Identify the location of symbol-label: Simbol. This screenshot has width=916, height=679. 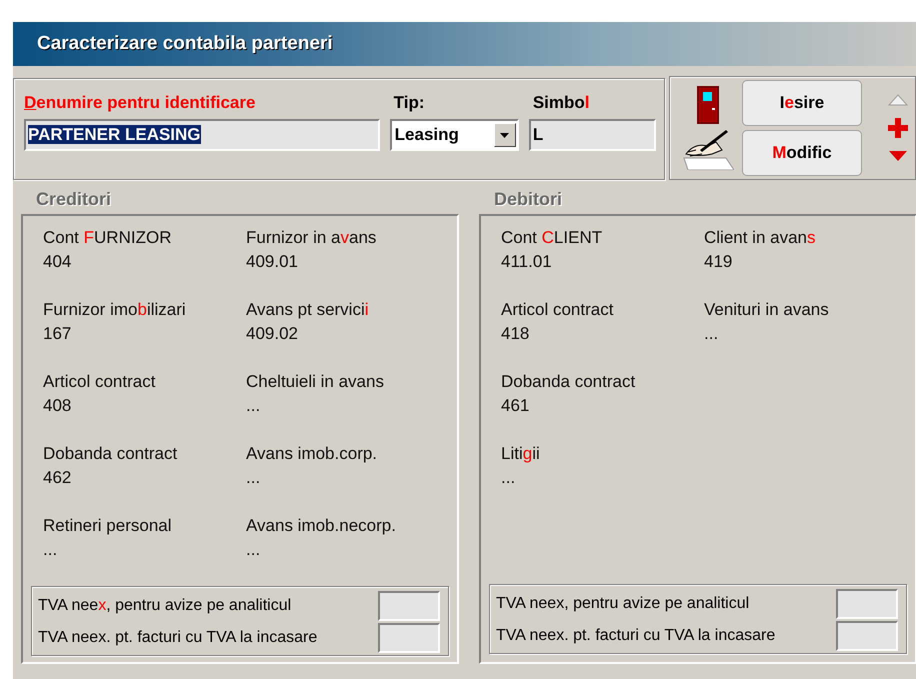
(561, 103).